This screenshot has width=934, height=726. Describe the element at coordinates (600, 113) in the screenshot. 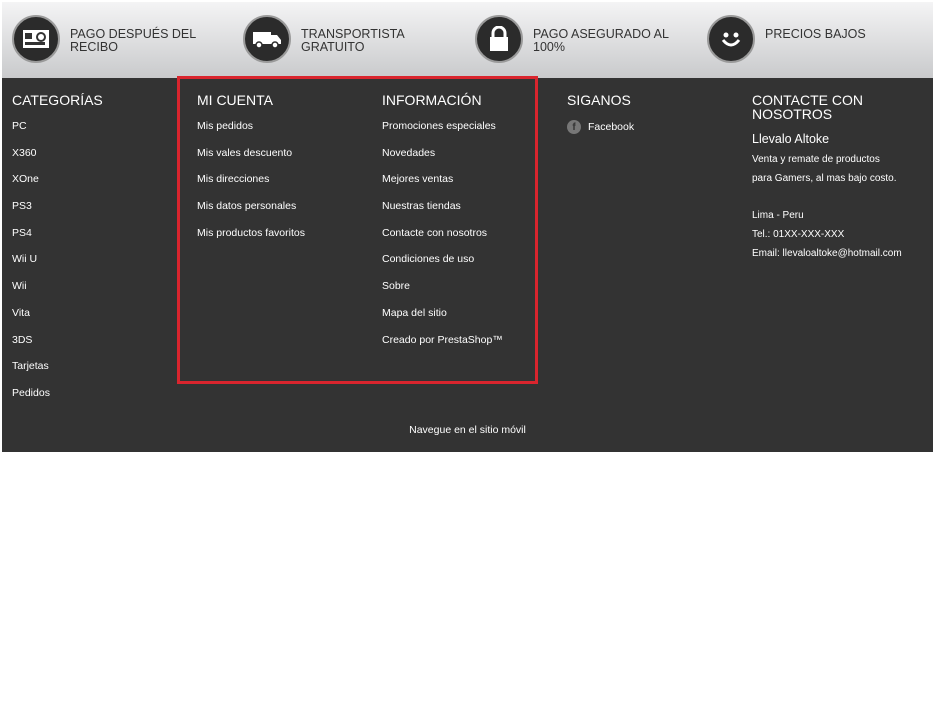

I see `follow-us-column: SIGANOS f Facebook` at that location.